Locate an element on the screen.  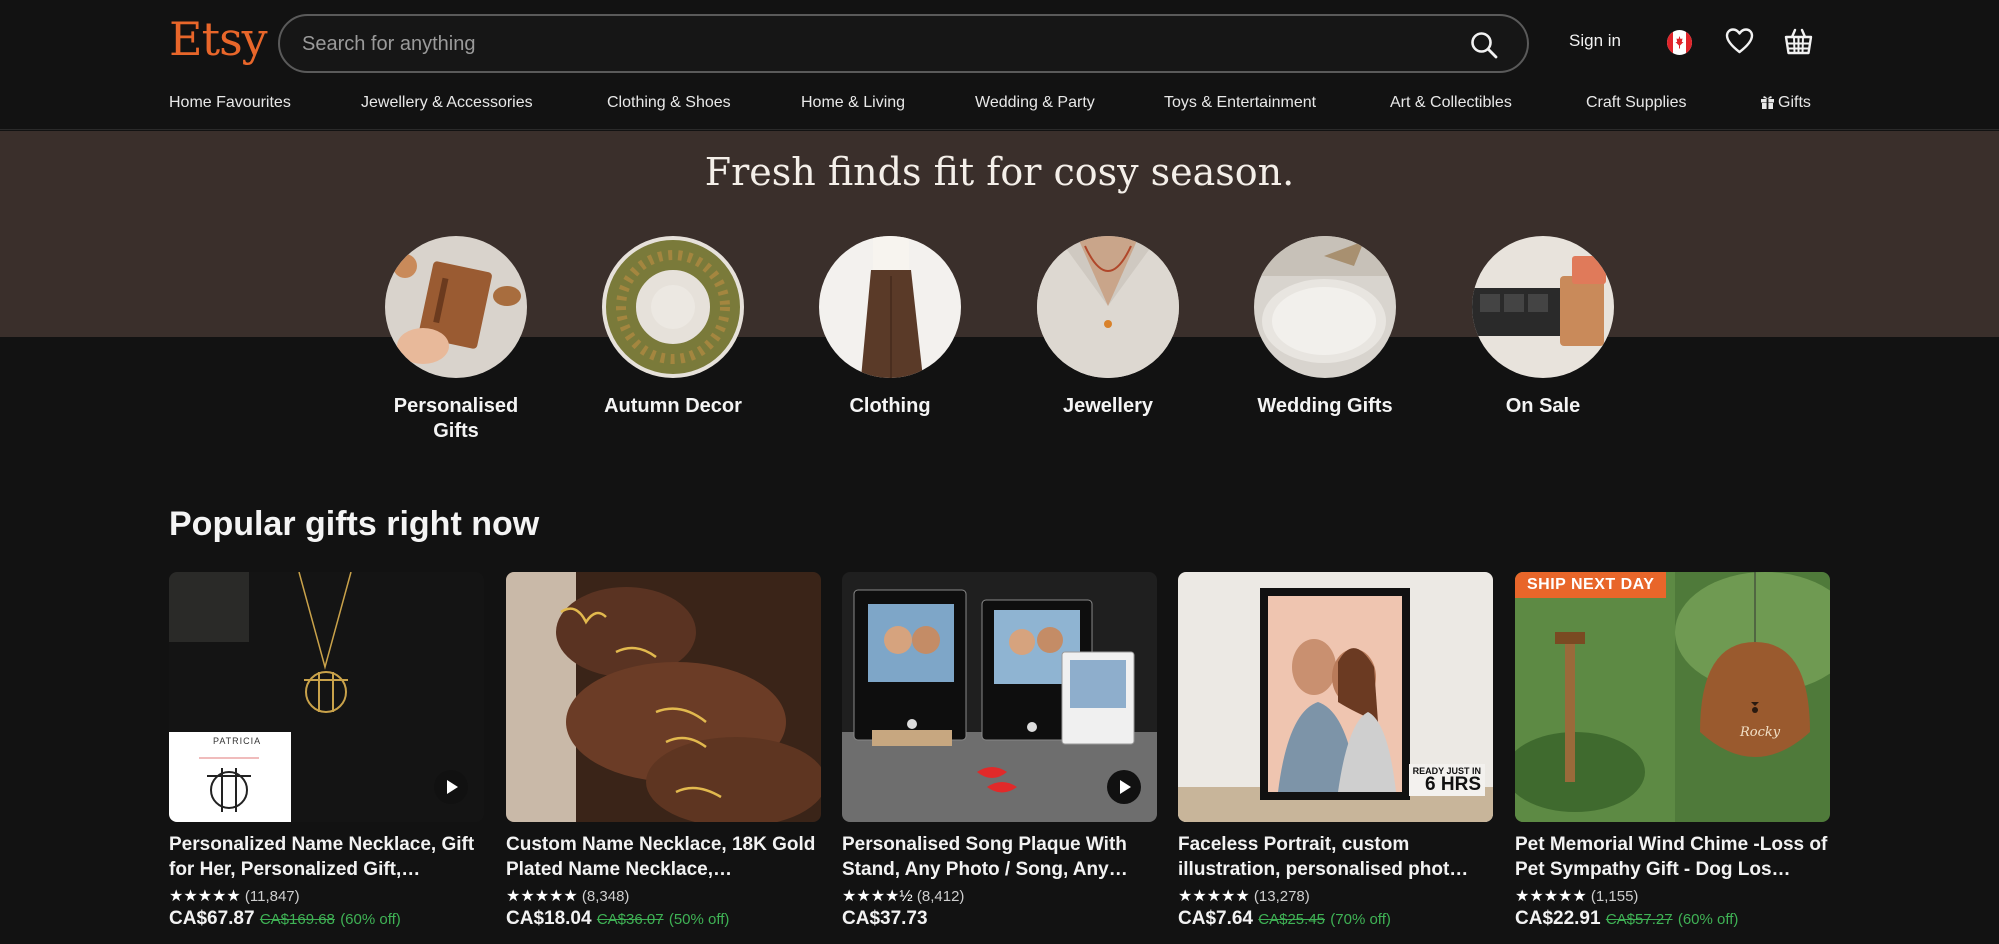
review-count: (11,847) is located at coordinates (272, 896).